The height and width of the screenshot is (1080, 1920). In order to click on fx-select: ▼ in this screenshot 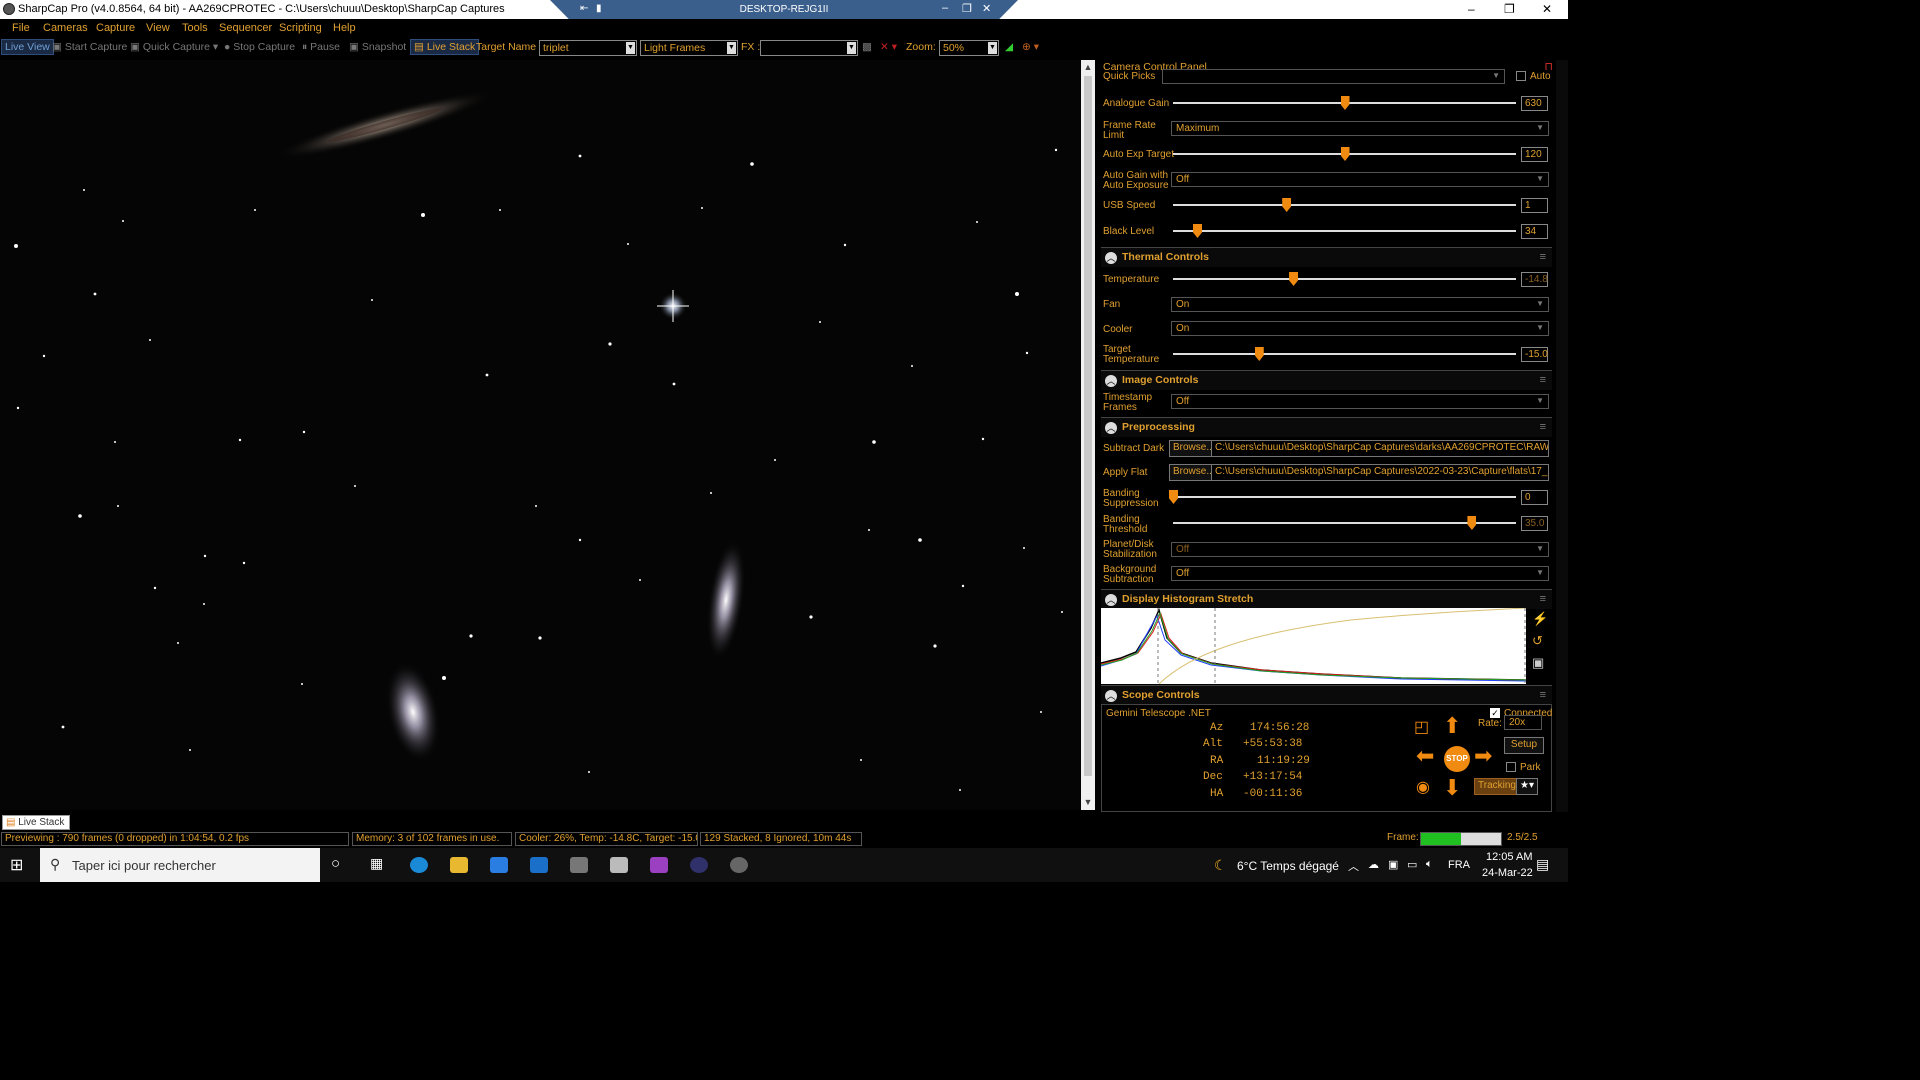, I will do `click(809, 48)`.